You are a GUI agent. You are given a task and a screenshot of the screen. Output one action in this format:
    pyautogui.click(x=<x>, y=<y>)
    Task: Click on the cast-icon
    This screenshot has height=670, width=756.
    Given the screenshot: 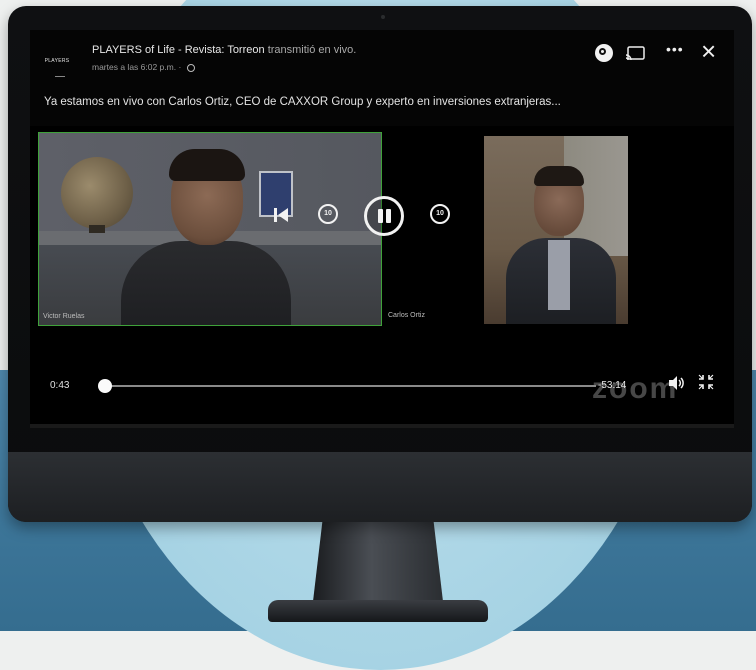 What is the action you would take?
    pyautogui.click(x=635, y=53)
    